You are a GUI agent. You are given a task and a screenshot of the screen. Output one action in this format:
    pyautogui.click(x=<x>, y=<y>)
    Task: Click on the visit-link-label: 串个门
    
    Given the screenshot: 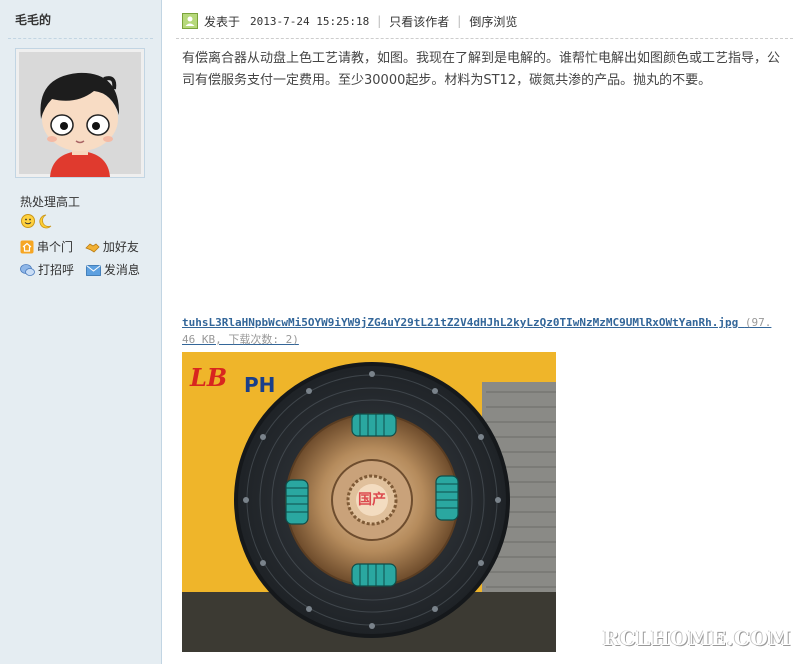 What is the action you would take?
    pyautogui.click(x=55, y=247)
    